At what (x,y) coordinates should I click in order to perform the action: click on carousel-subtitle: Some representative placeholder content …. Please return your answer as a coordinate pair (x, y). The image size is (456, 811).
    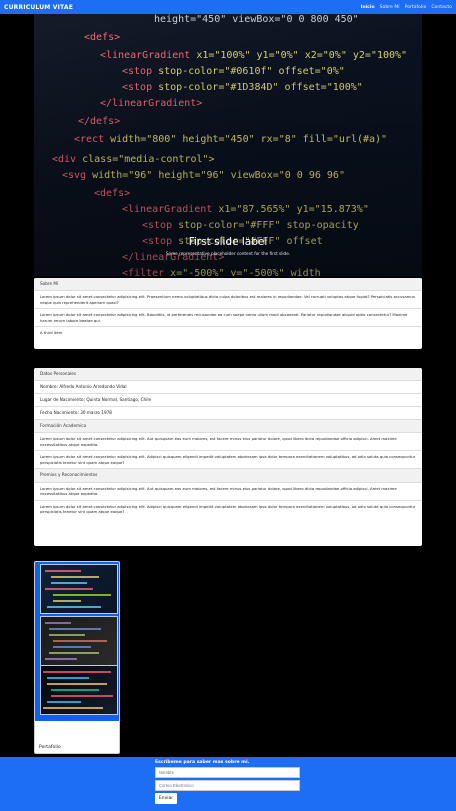
    Looking at the image, I should click on (228, 253).